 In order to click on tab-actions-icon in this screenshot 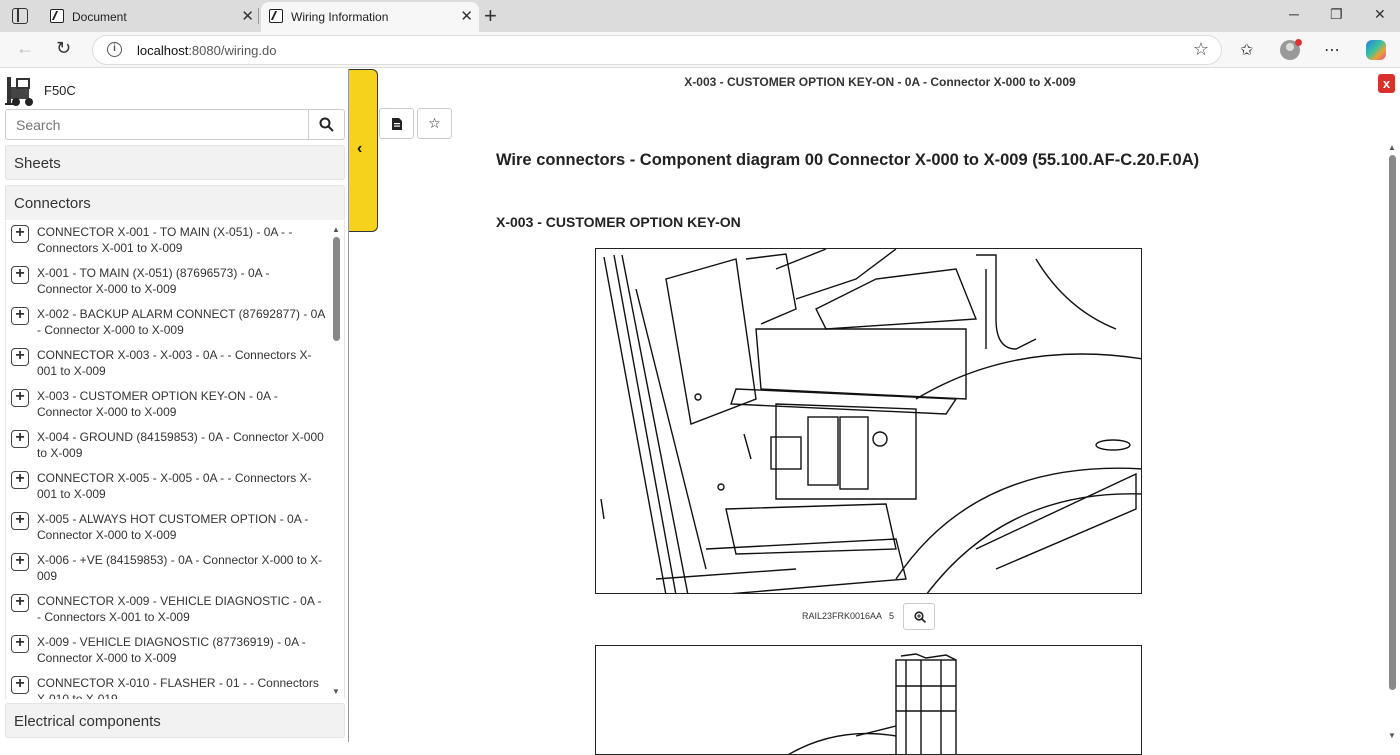, I will do `click(20, 16)`.